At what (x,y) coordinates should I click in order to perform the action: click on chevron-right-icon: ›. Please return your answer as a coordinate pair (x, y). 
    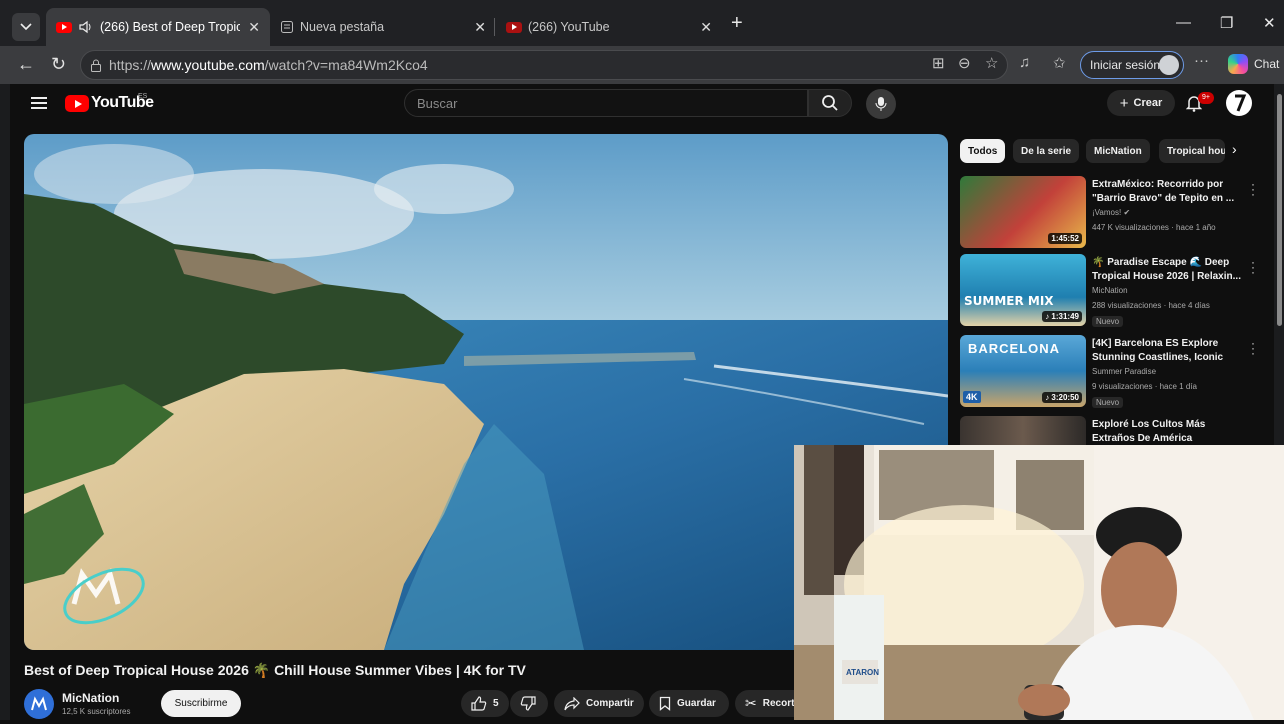
    Looking at the image, I should click on (1234, 149).